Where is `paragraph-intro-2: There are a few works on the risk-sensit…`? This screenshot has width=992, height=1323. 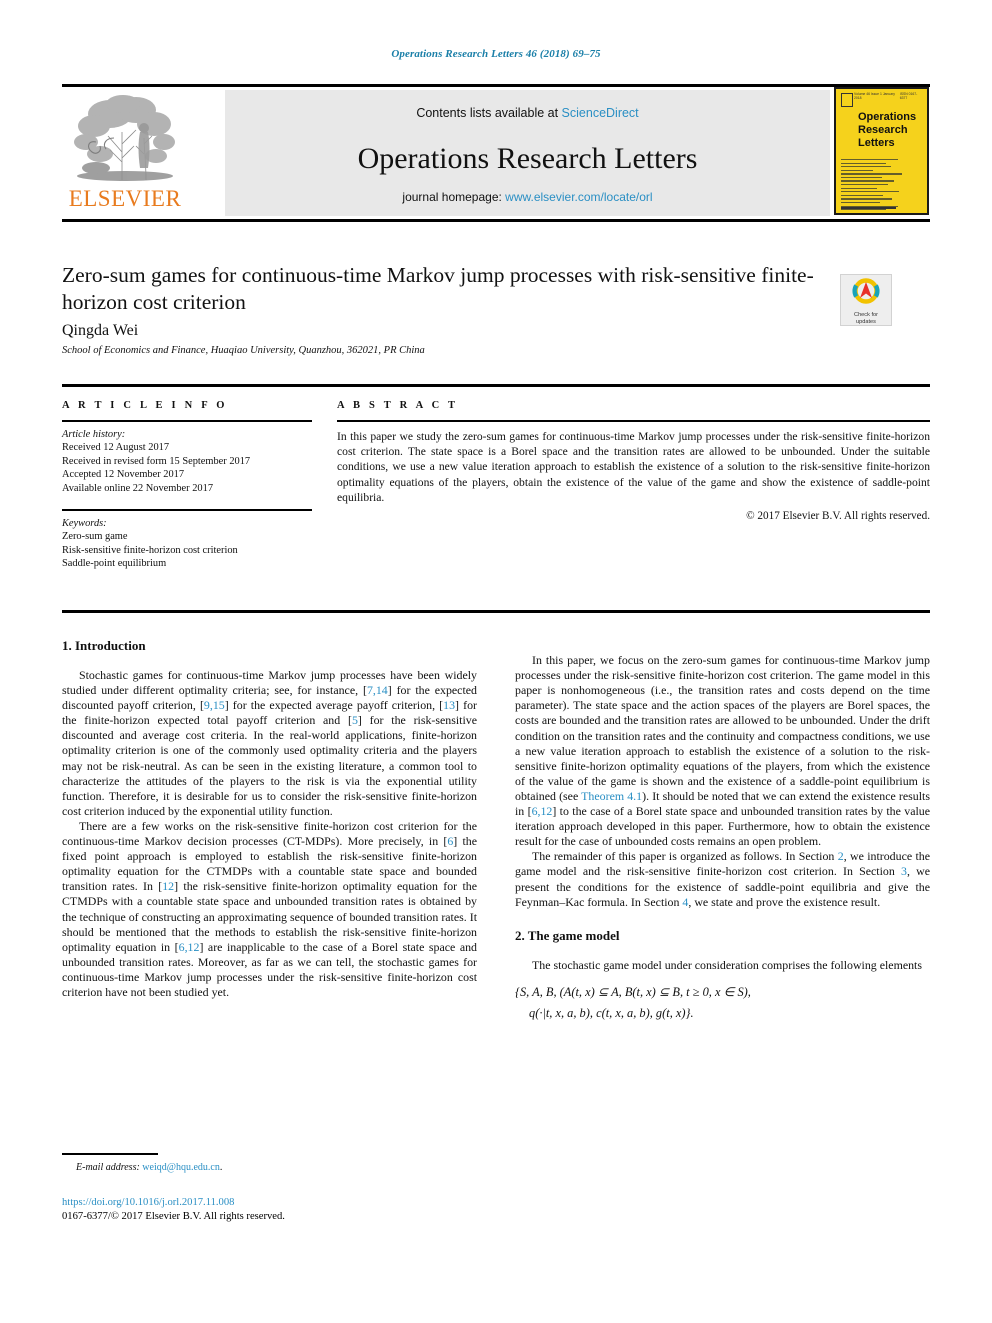
paragraph-intro-2: There are a few works on the risk-sensit… is located at coordinates (269, 909).